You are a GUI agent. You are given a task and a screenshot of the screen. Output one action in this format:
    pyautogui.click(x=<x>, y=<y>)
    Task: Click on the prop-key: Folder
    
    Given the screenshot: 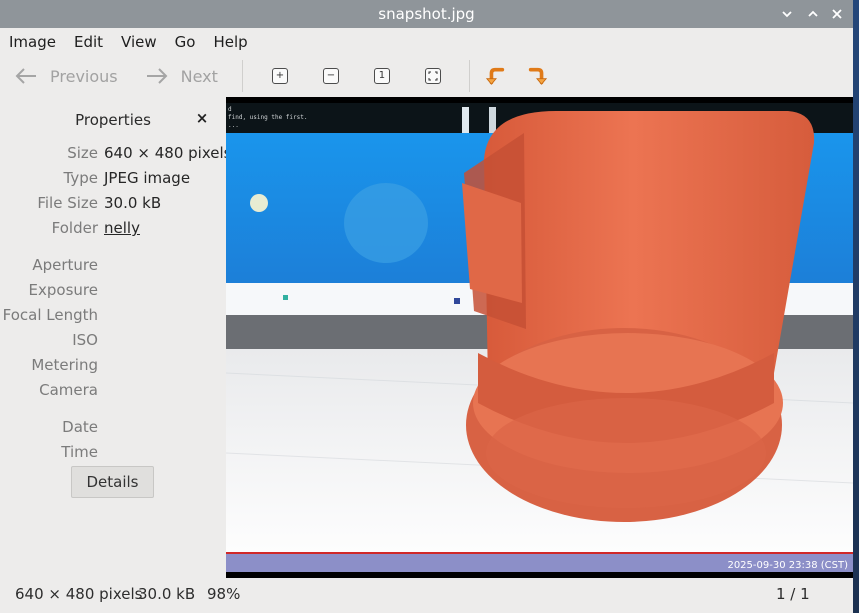 What is the action you would take?
    pyautogui.click(x=74, y=228)
    